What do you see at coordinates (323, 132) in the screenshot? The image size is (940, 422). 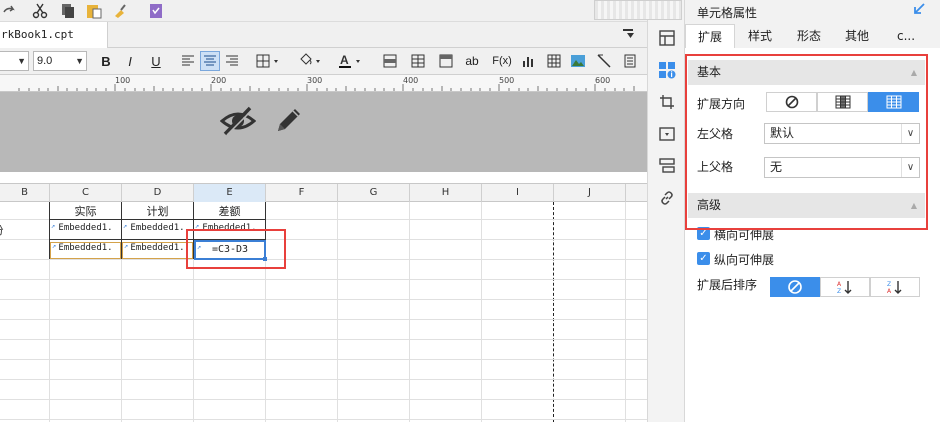 I see `report-body-area` at bounding box center [323, 132].